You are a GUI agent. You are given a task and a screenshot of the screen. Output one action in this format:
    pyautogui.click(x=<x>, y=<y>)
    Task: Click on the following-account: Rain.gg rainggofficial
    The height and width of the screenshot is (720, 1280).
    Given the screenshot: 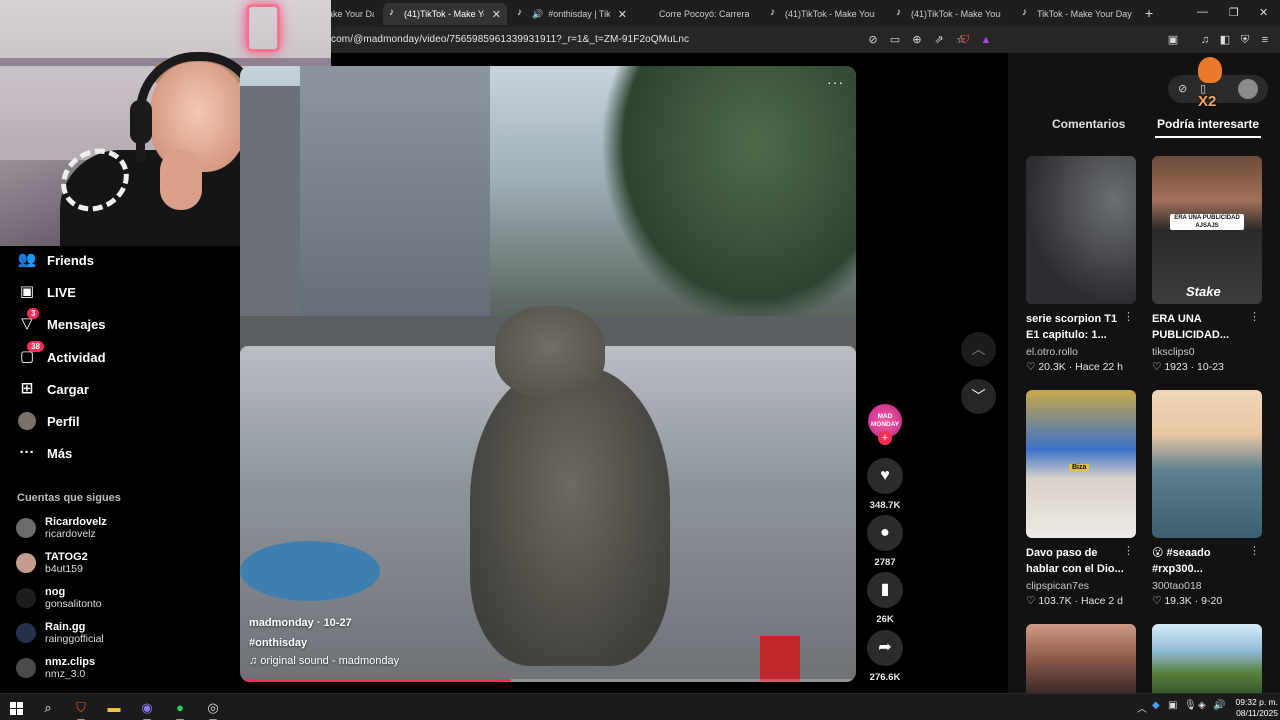 What is the action you would take?
    pyautogui.click(x=60, y=633)
    